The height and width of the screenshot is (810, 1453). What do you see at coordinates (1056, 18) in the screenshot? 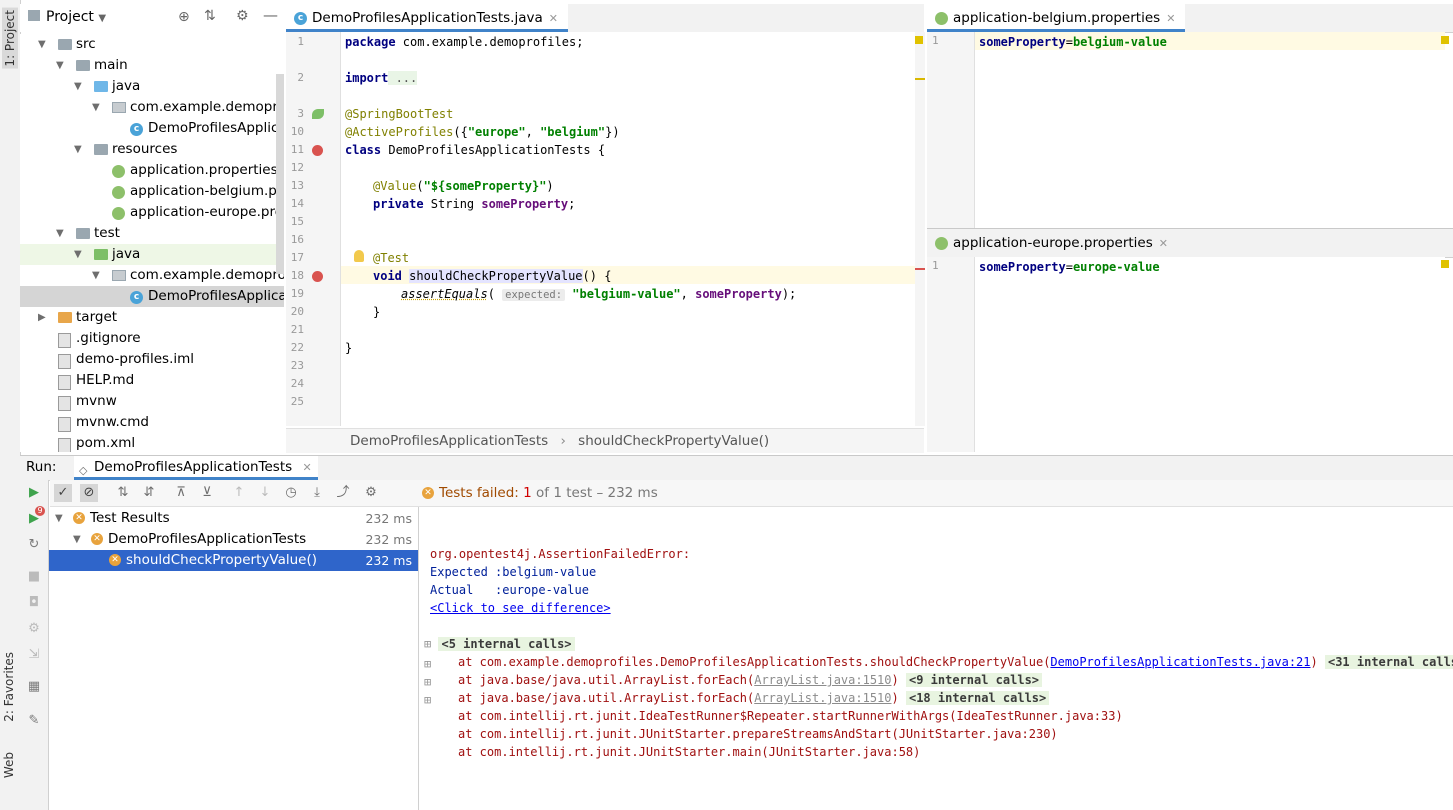
I see `tab-application-belgium: application-belgium.properties ✕` at bounding box center [1056, 18].